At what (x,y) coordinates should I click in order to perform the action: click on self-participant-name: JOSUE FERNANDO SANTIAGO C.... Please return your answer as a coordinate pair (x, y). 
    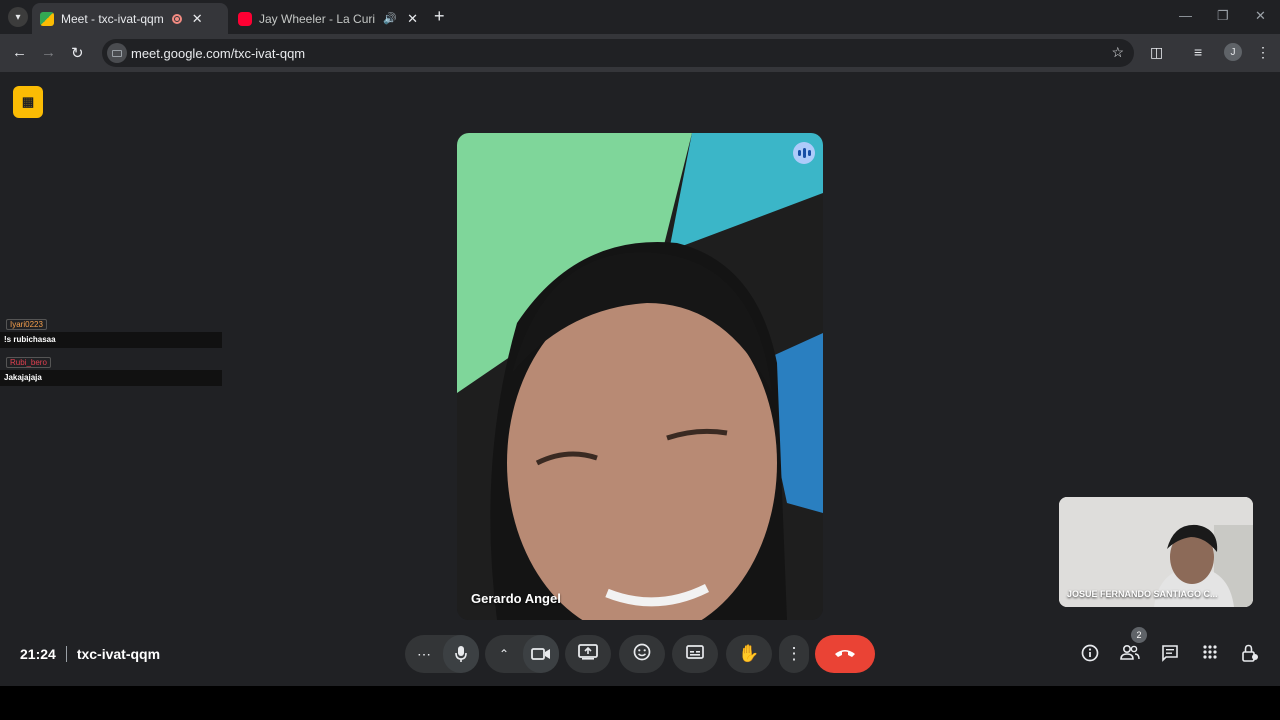
    Looking at the image, I should click on (1142, 594).